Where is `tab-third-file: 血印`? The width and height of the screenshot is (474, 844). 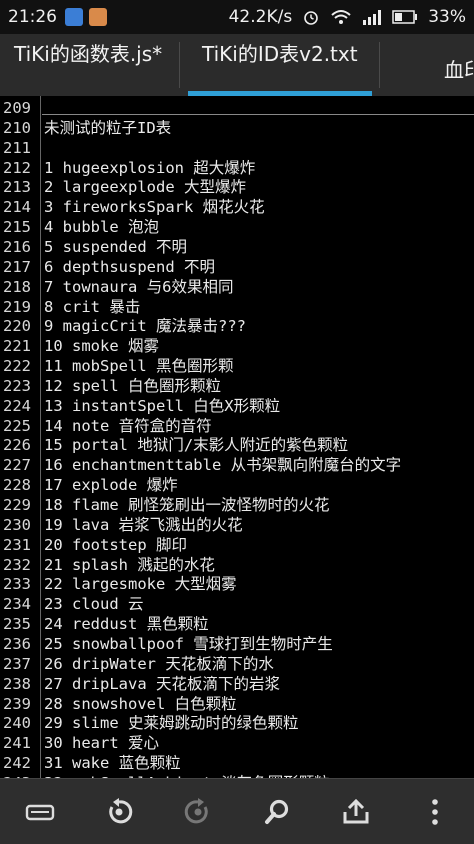
tab-third-file: 血印 is located at coordinates (427, 65).